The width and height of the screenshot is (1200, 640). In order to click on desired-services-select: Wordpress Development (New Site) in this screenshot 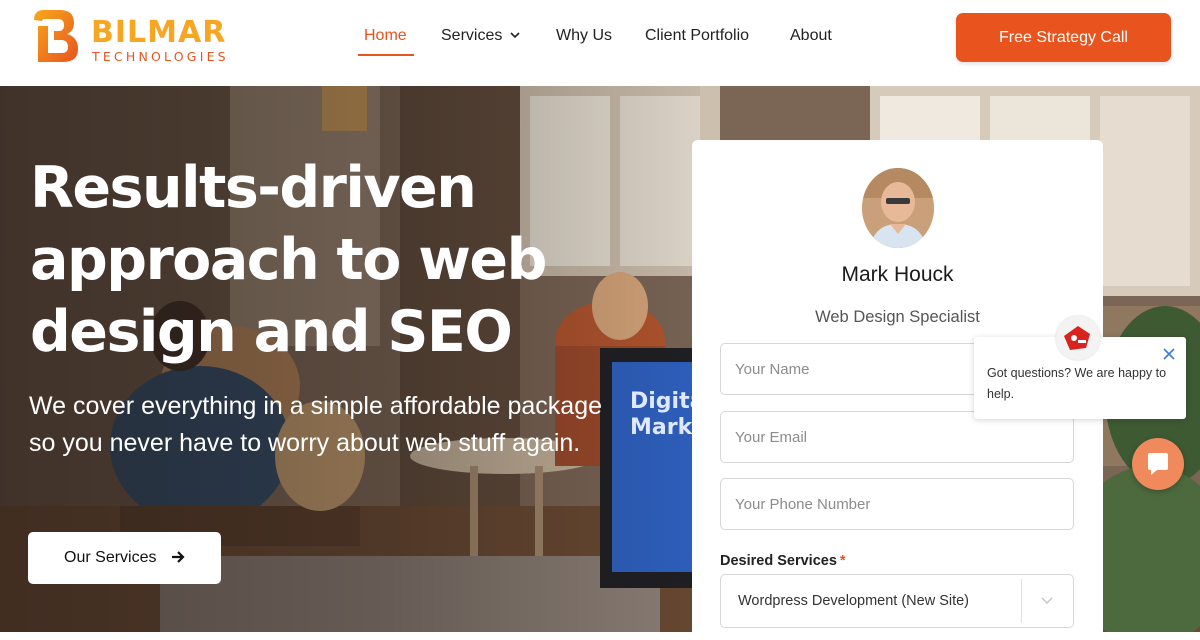, I will do `click(897, 601)`.